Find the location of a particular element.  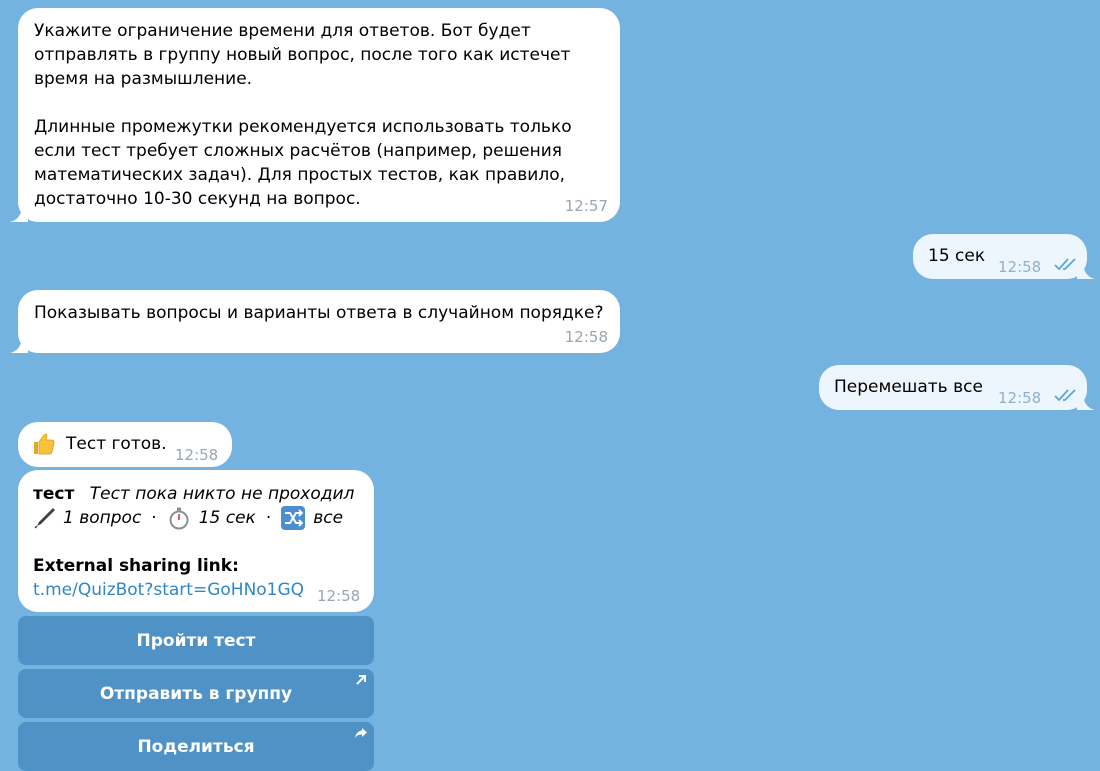

shuffle-icon is located at coordinates (293, 518).